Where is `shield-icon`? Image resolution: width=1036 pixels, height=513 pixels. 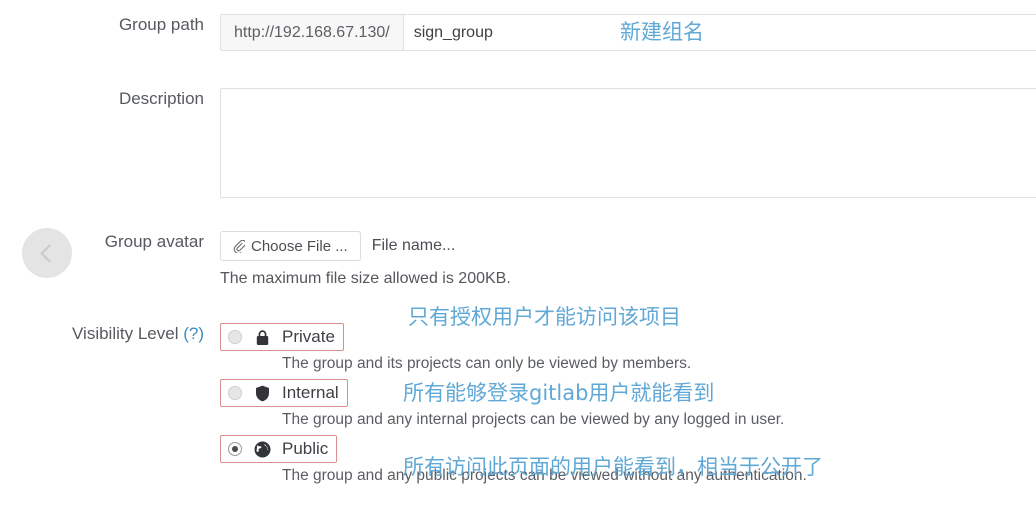 shield-icon is located at coordinates (262, 393).